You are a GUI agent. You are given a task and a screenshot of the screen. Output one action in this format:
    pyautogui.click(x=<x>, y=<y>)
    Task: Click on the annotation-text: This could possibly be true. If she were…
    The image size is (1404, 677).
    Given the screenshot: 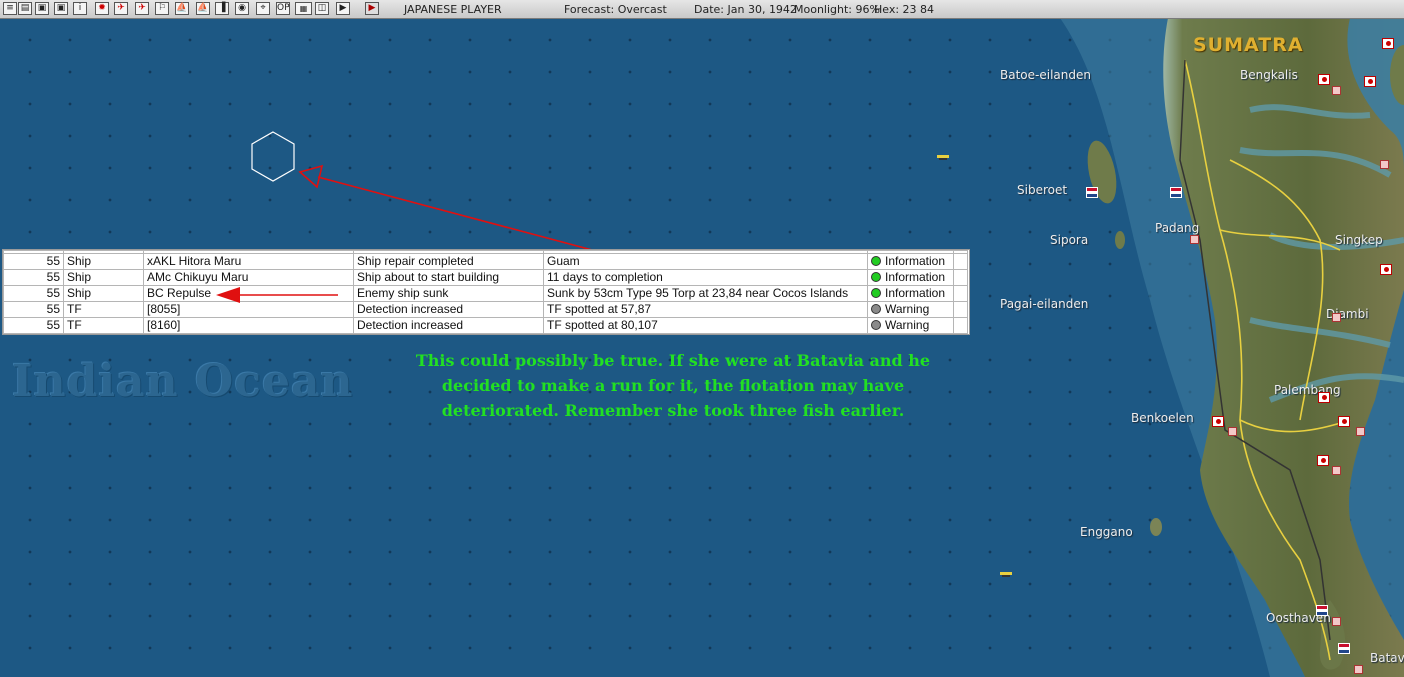 What is the action you would take?
    pyautogui.click(x=673, y=385)
    